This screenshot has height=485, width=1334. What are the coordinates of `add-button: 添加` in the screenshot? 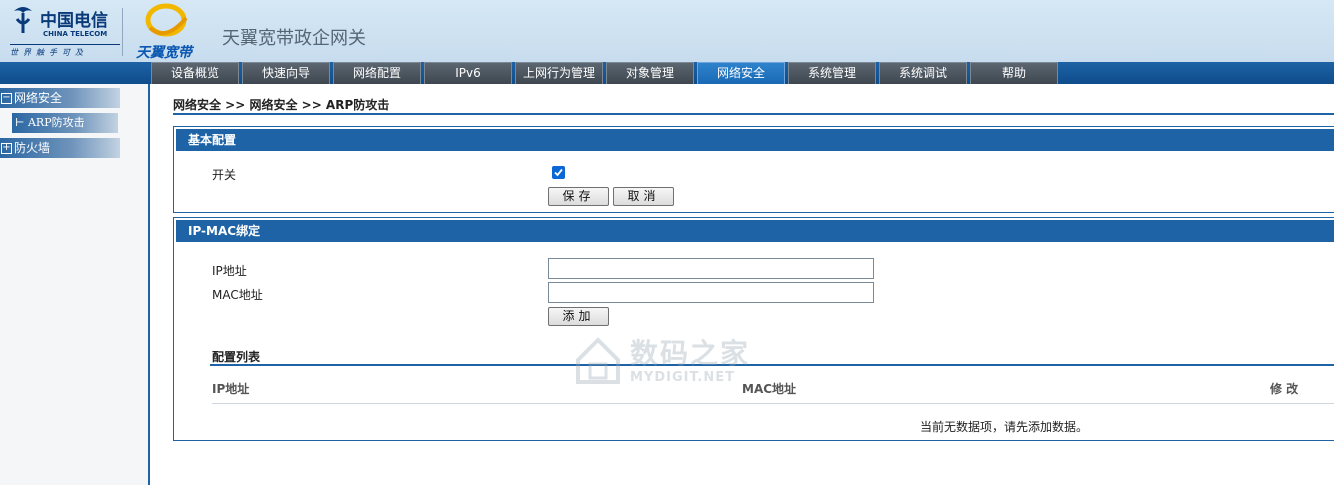 It's located at (578, 316).